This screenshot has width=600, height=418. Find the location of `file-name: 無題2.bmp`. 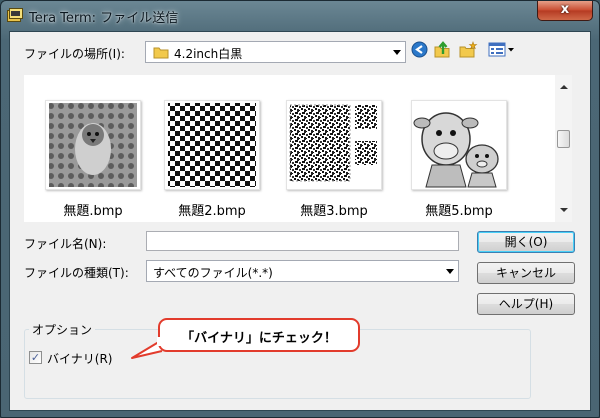

file-name: 無題2.bmp is located at coordinates (212, 211).